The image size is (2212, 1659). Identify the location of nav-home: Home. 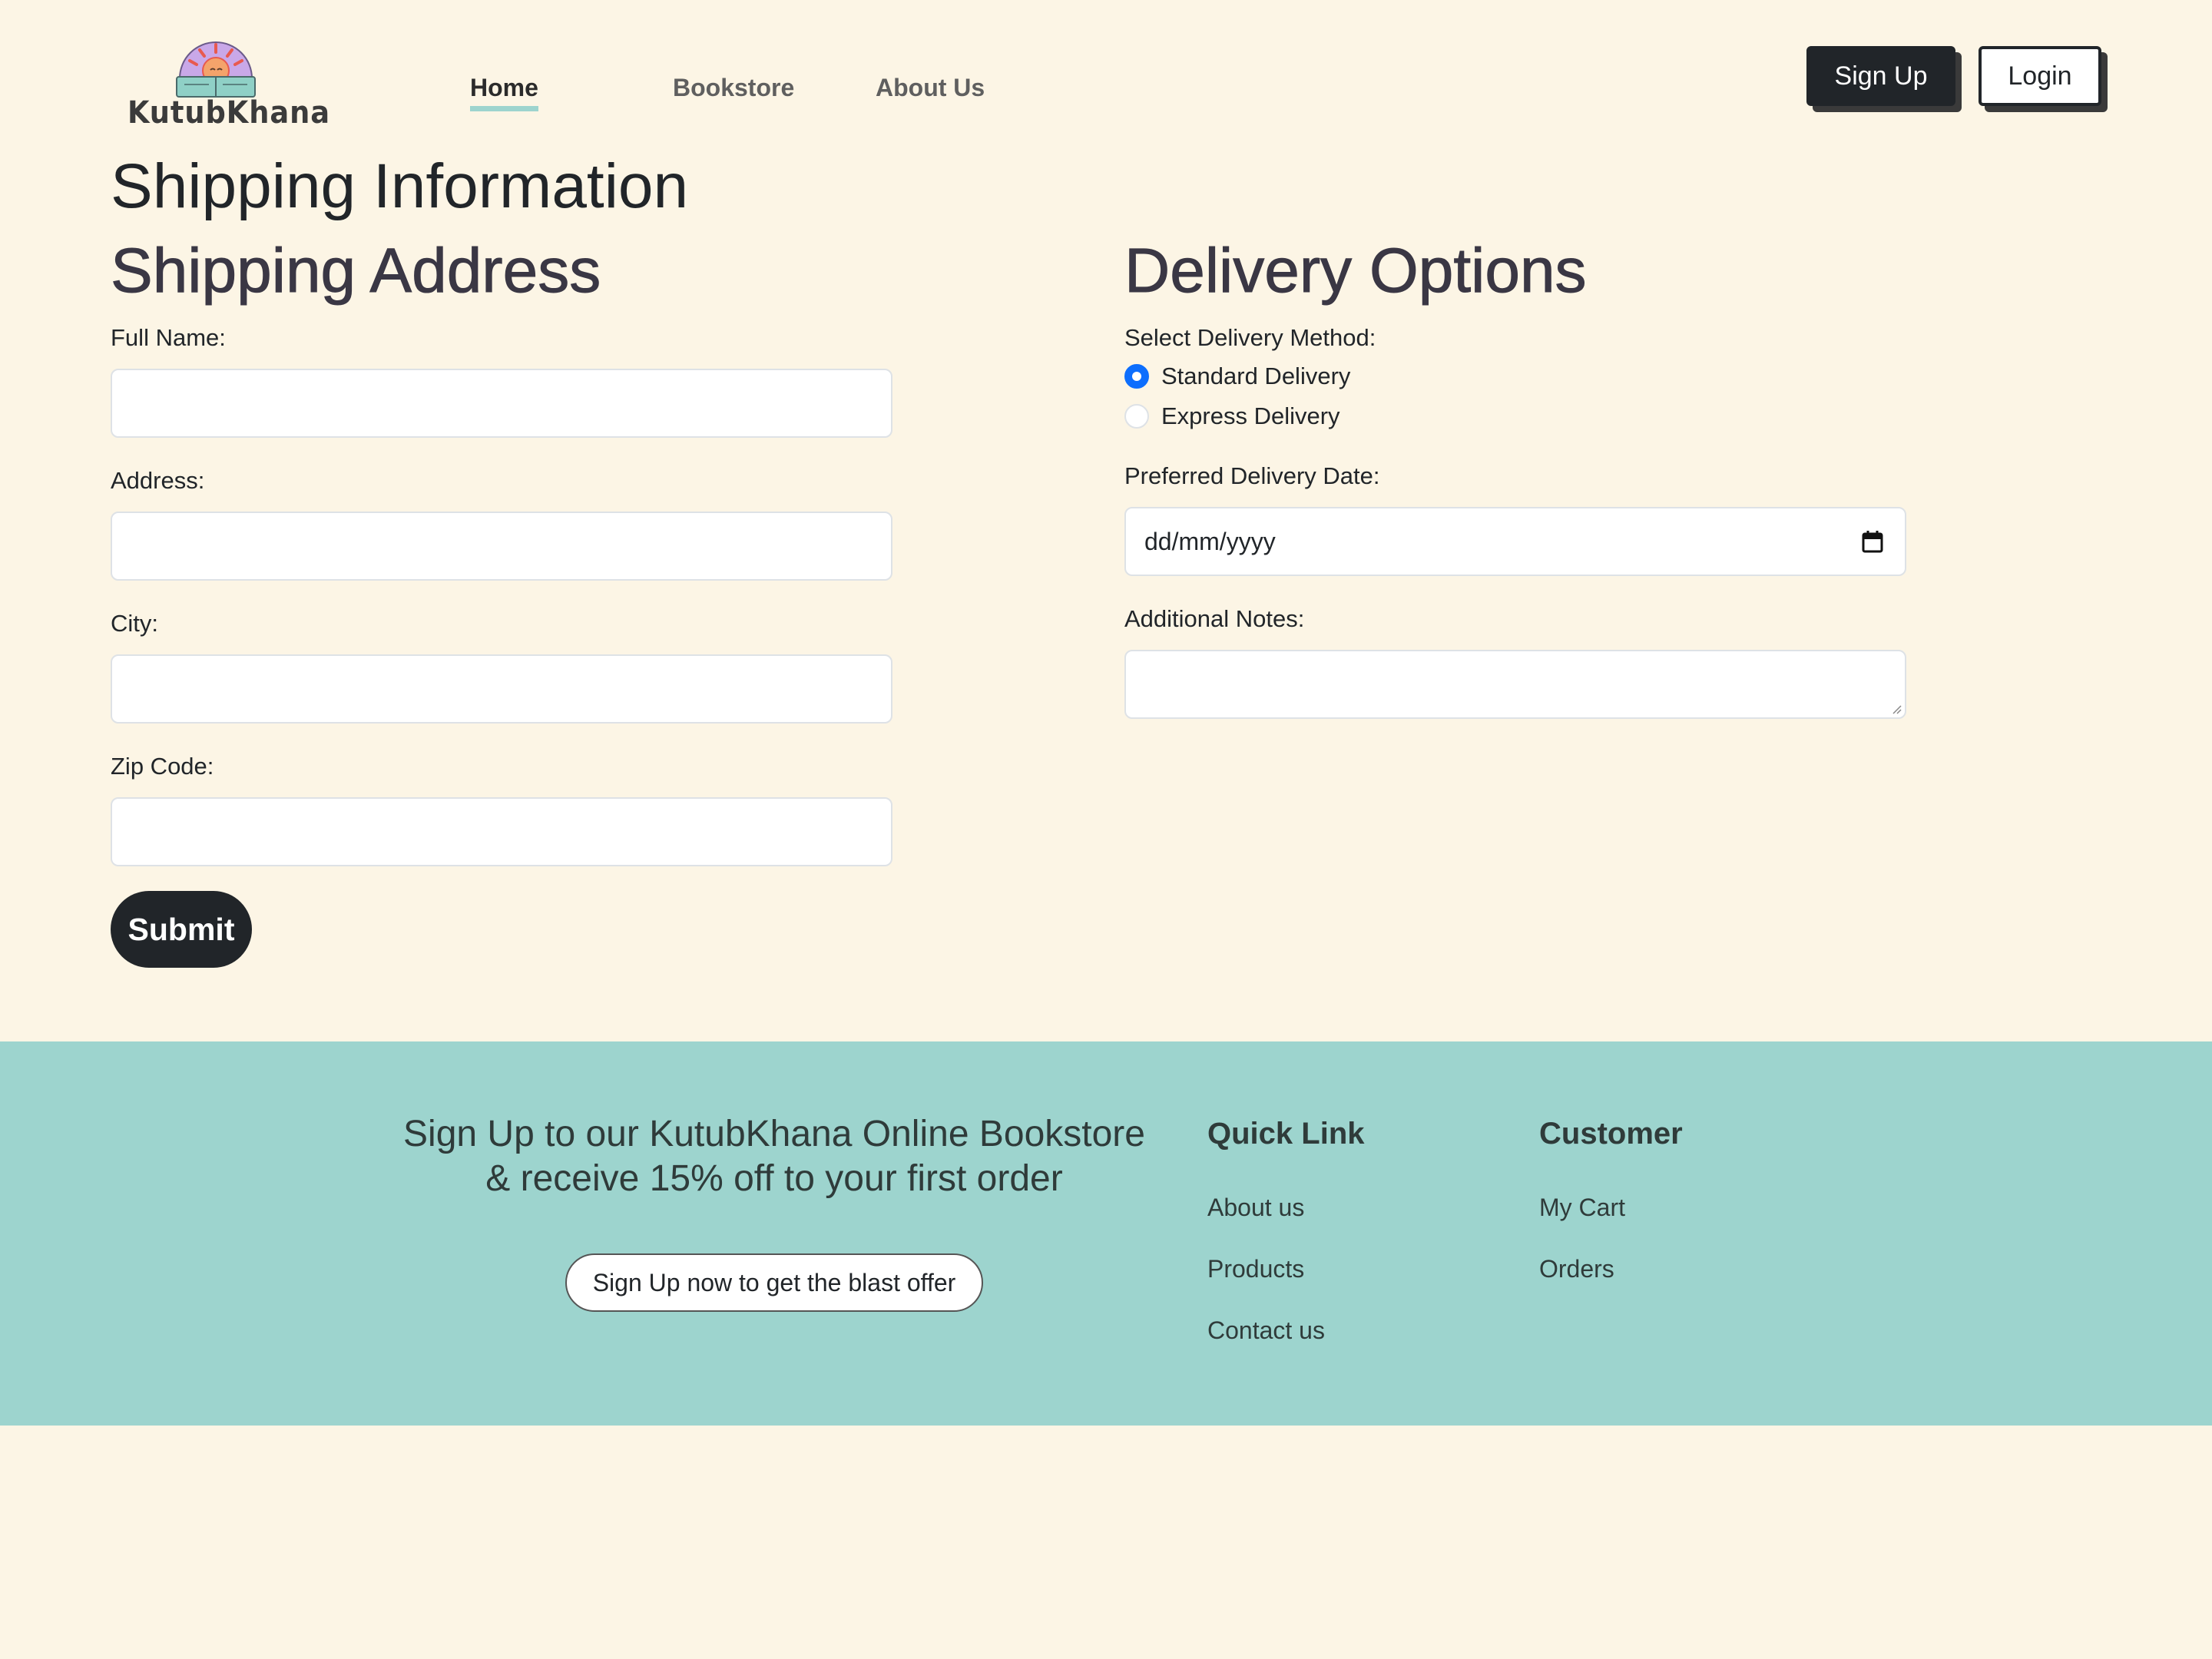
(504, 93).